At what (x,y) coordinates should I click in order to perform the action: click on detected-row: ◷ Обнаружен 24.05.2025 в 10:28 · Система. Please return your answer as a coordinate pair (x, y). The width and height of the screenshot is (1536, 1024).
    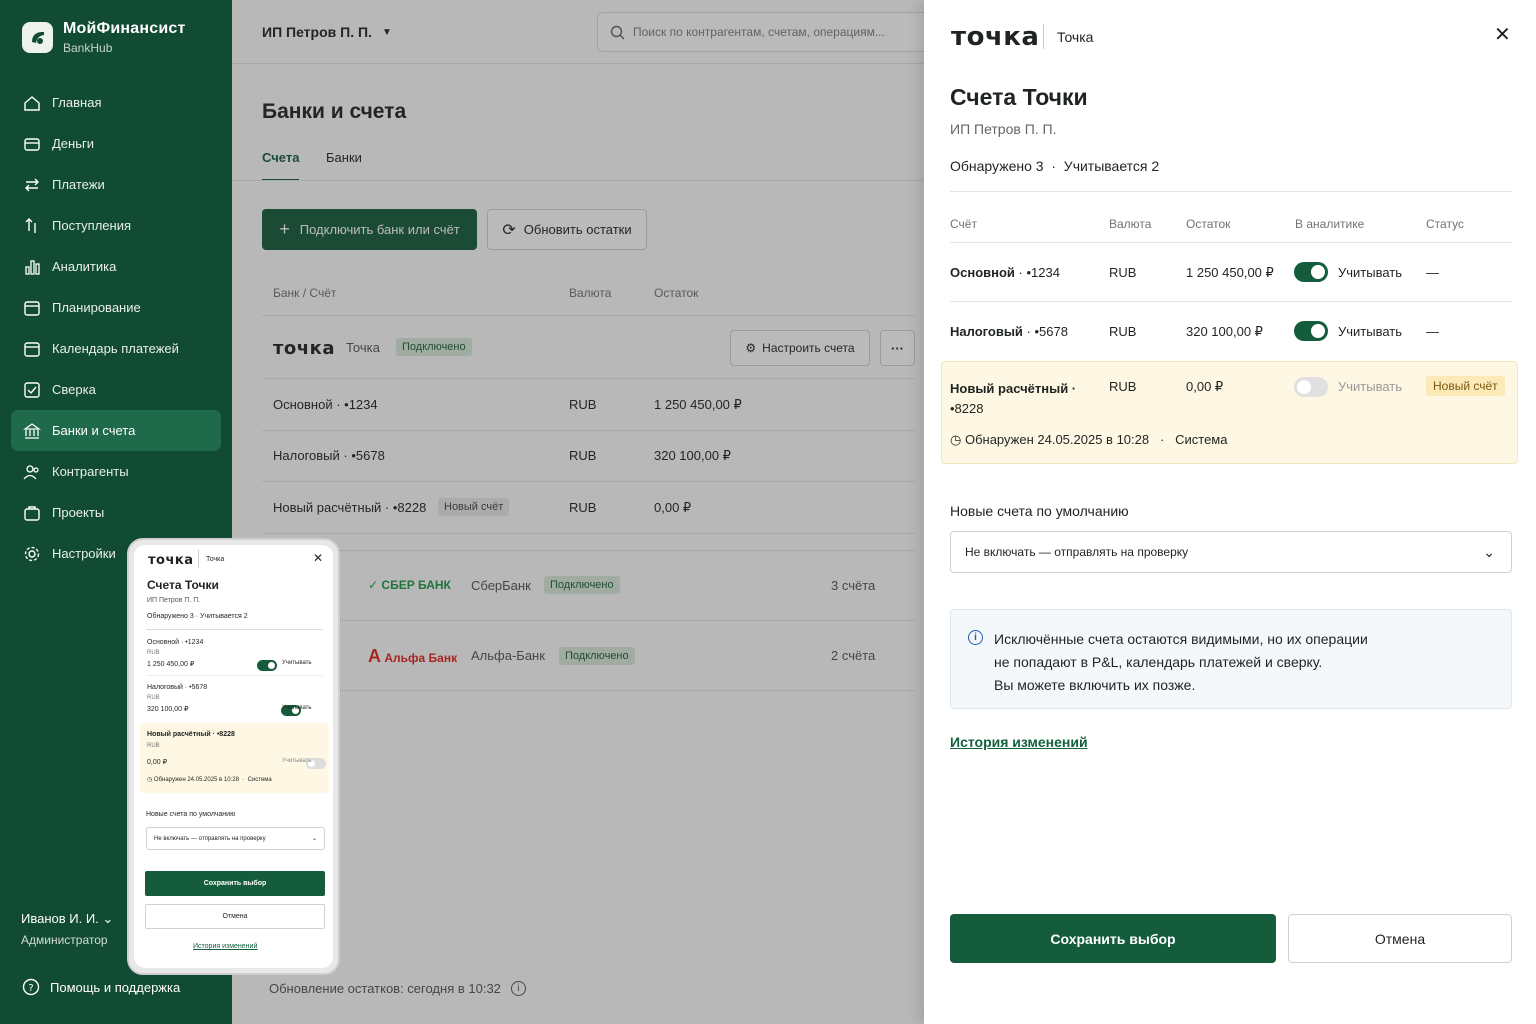
    Looking at the image, I should click on (1089, 439).